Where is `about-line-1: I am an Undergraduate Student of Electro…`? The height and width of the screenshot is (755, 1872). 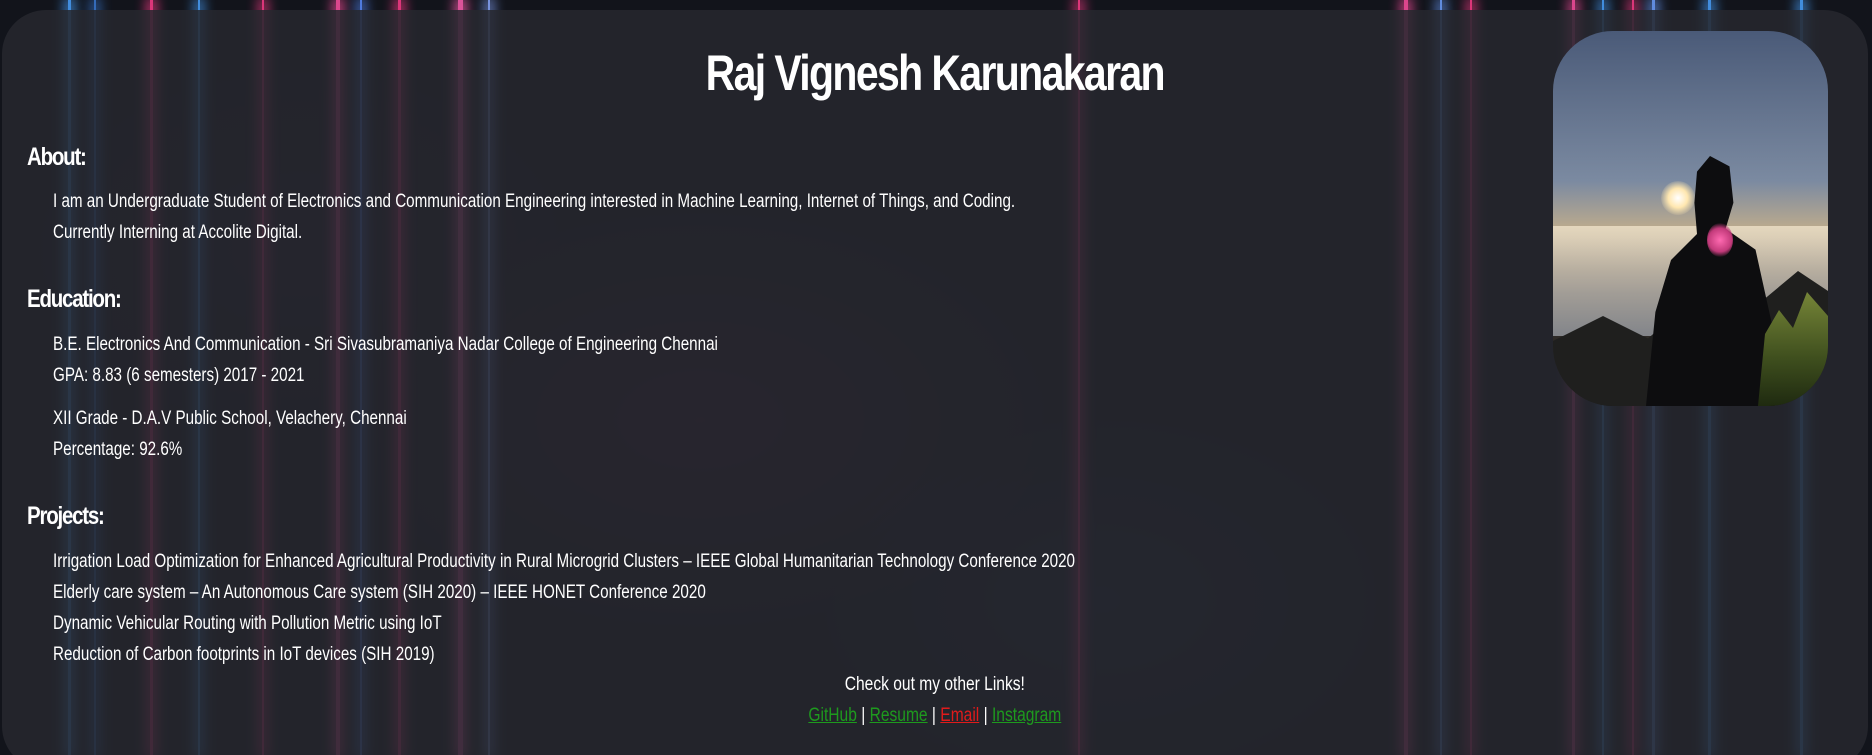 about-line-1: I am an Undergraduate Student of Electro… is located at coordinates (534, 201).